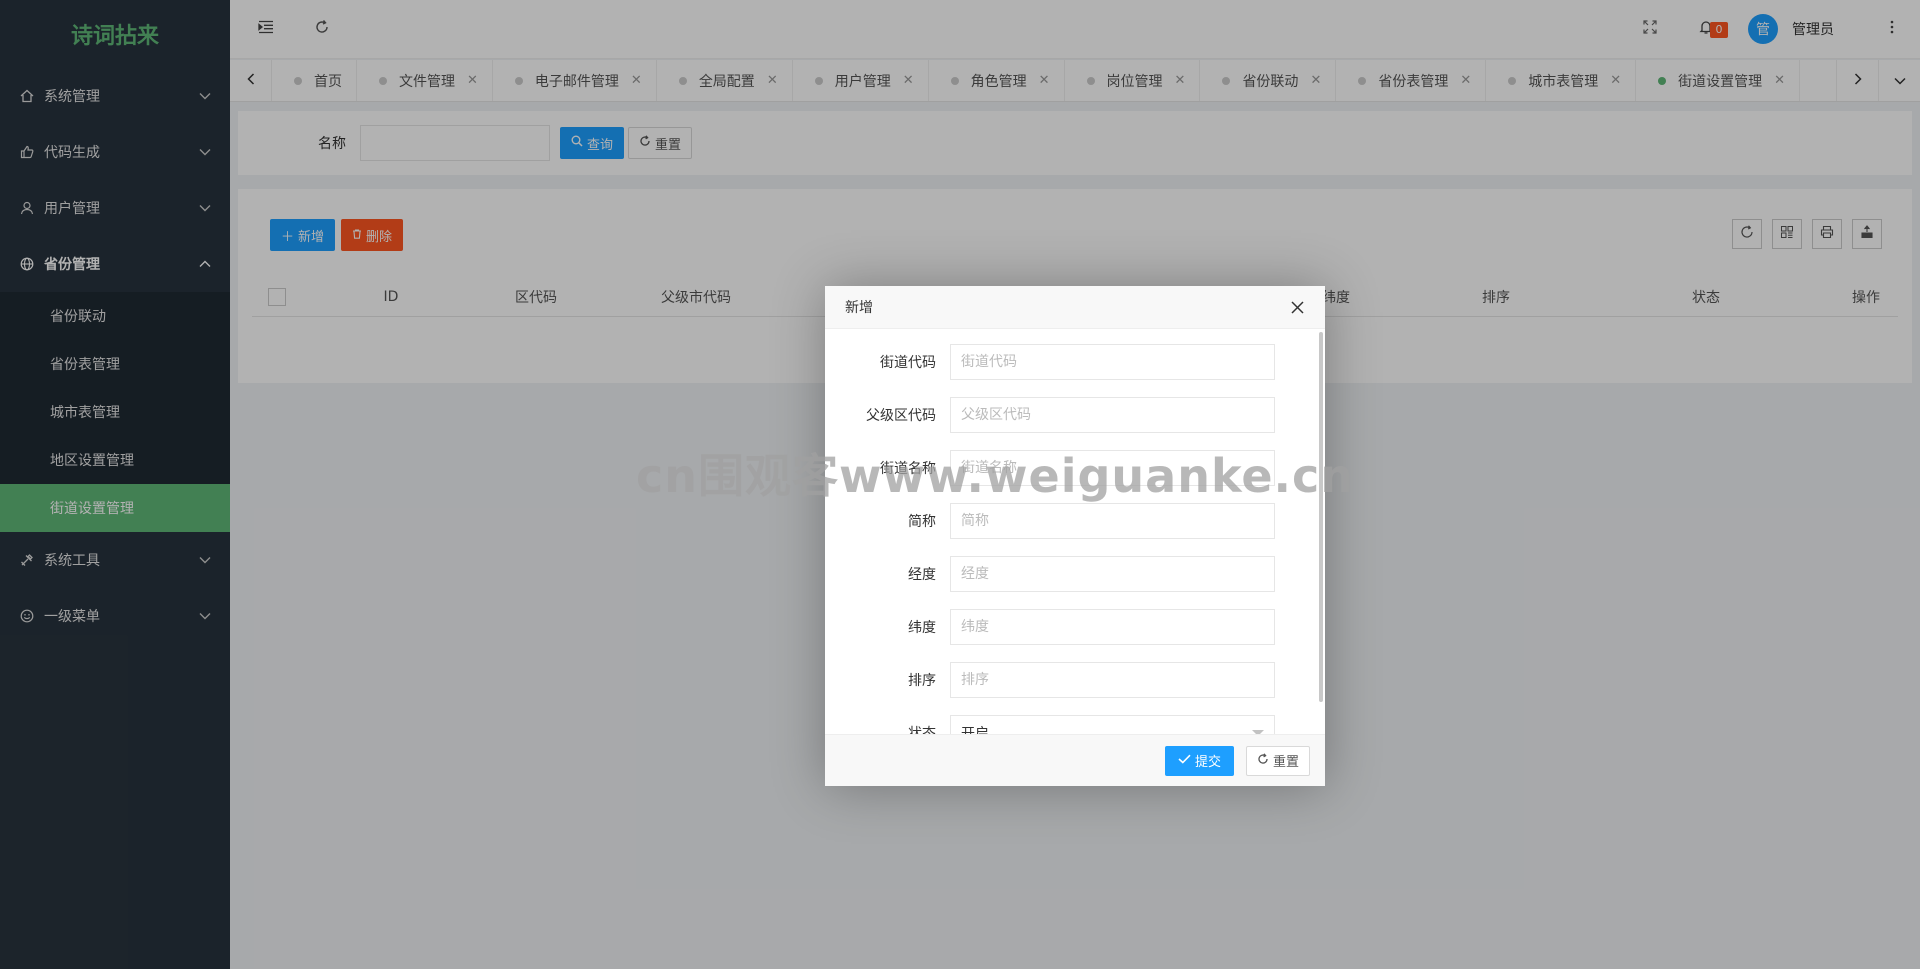  I want to click on dialog-footer: 提交 重置, so click(1075, 760).